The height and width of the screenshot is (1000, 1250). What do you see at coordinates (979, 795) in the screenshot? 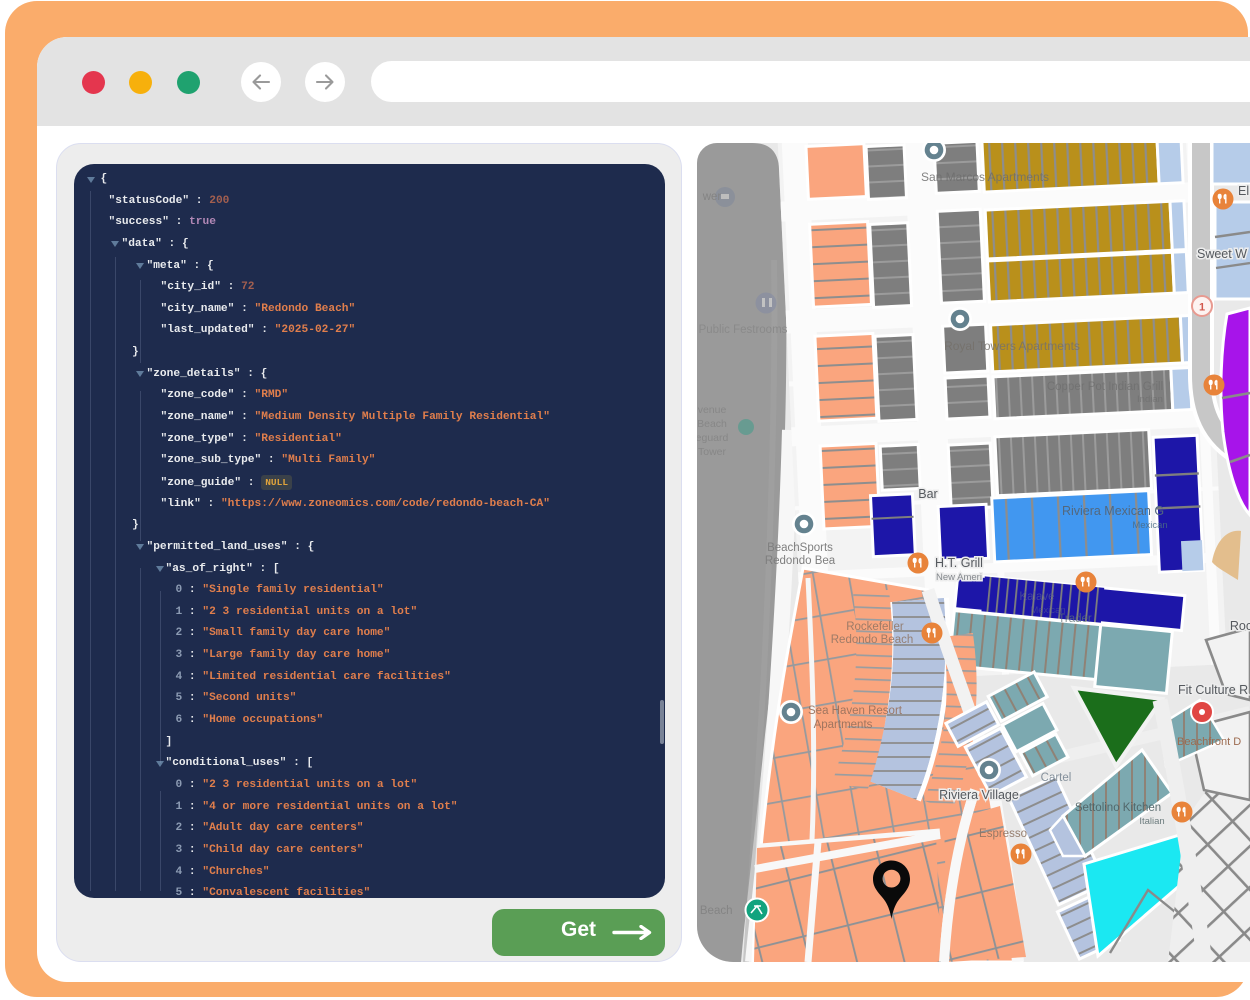
I see `svg-text: Riviera Village` at bounding box center [979, 795].